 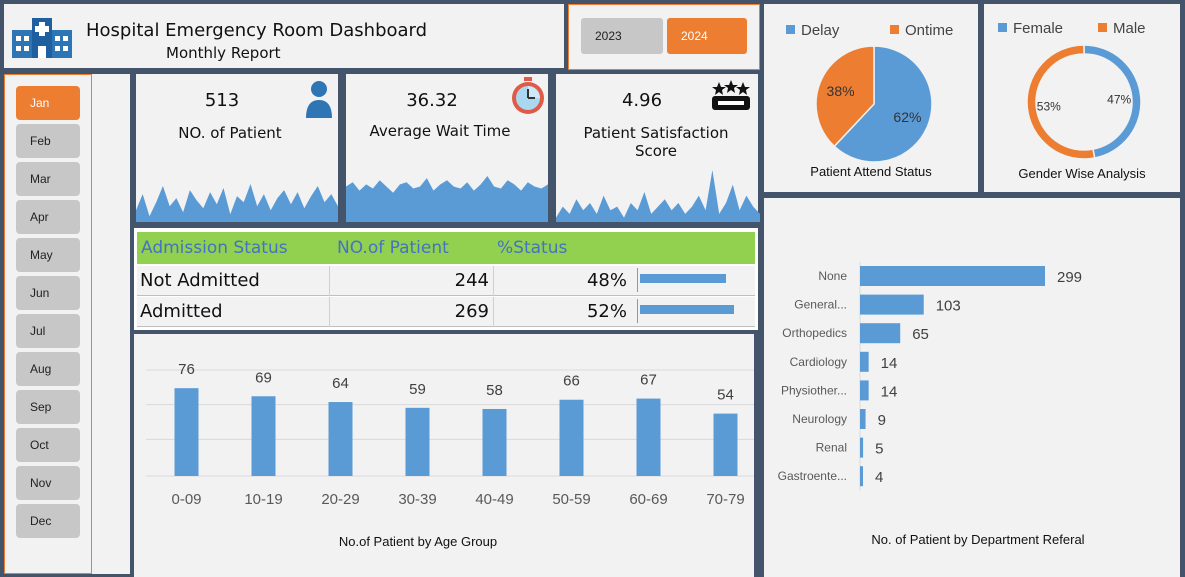 I want to click on month-button-oct: Oct, so click(x=48, y=445).